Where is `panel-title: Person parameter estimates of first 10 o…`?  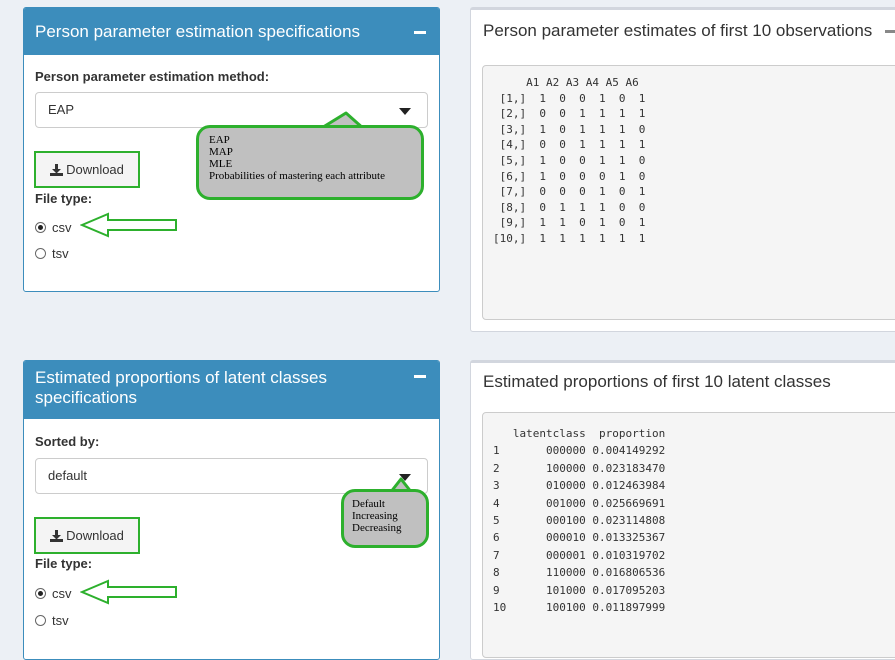 panel-title: Person parameter estimates of first 10 o… is located at coordinates (678, 30).